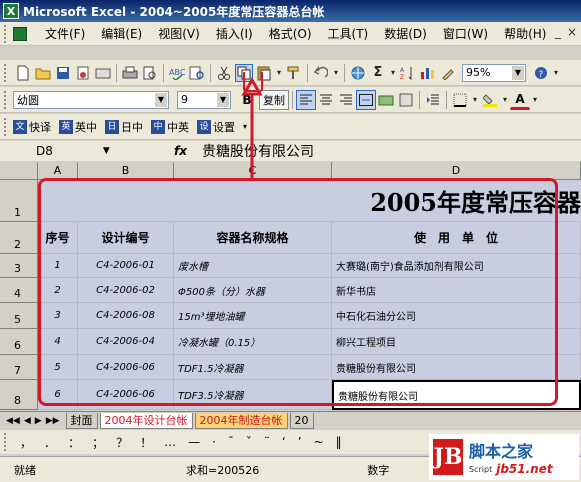 This screenshot has height=482, width=581. What do you see at coordinates (19, 395) in the screenshot?
I see `row-header-8: 8` at bounding box center [19, 395].